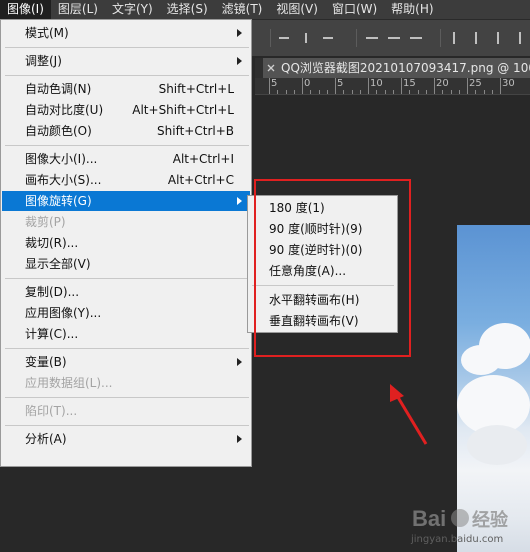 The width and height of the screenshot is (530, 552). What do you see at coordinates (195, 131) in the screenshot?
I see `menu-item-shortcut: Shift+Ctrl+B` at bounding box center [195, 131].